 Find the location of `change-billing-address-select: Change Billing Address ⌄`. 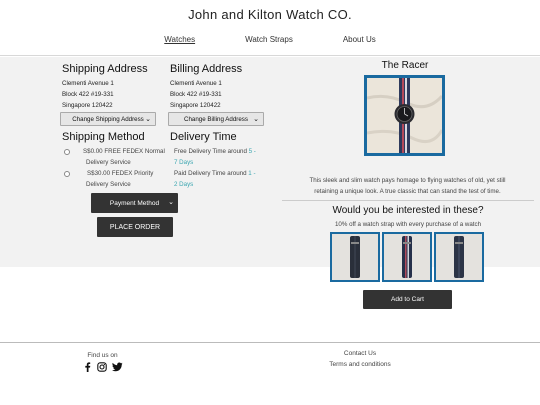

change-billing-address-select: Change Billing Address ⌄ is located at coordinates (216, 119).